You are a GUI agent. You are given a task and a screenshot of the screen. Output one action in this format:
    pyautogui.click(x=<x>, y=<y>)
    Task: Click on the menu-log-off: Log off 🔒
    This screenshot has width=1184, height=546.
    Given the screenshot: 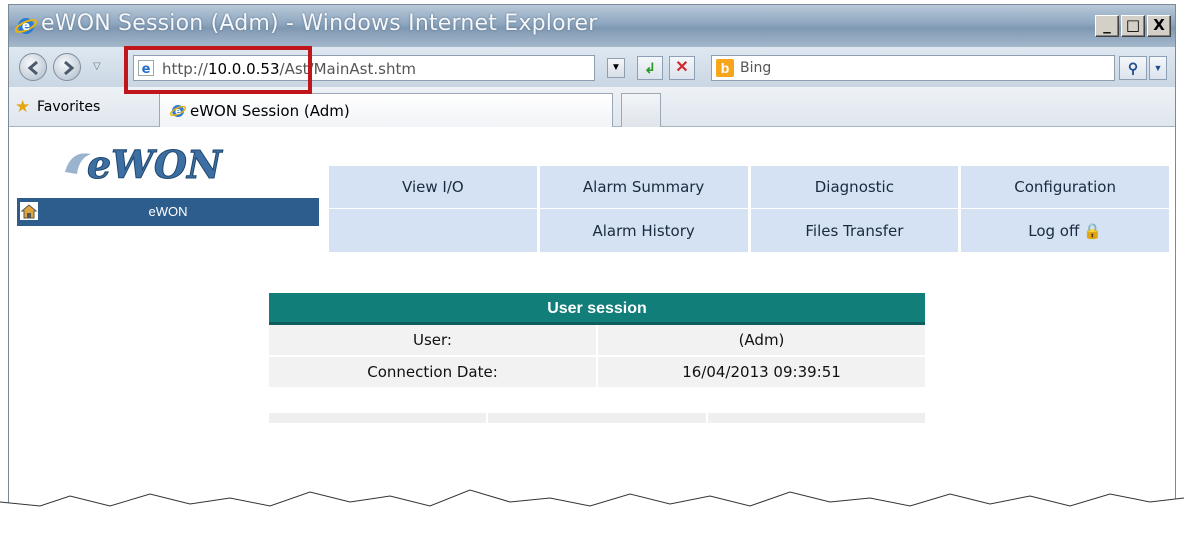 What is the action you would take?
    pyautogui.click(x=1065, y=230)
    